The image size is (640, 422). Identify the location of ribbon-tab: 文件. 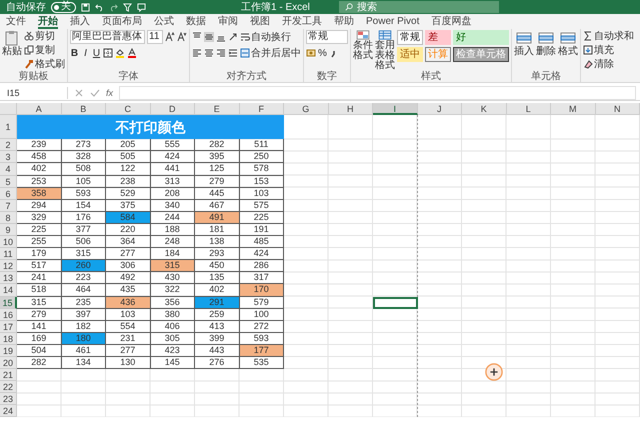
(16, 22).